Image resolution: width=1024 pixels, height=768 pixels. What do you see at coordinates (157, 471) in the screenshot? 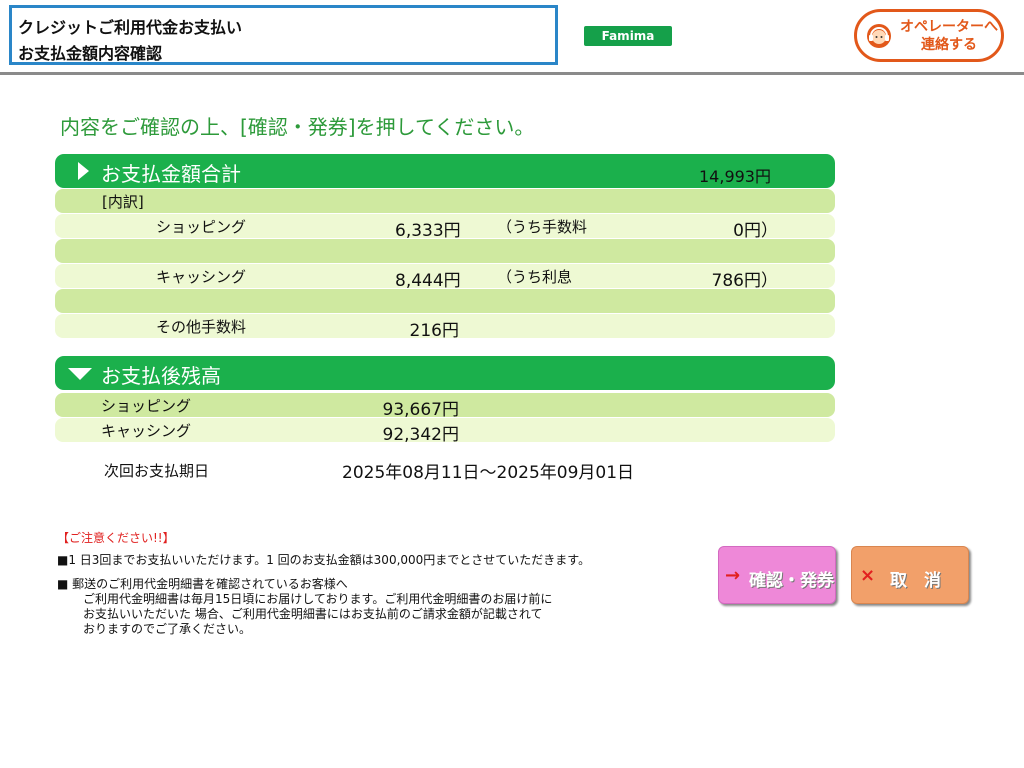
I see `next-payment-label: 次回お支払期日` at bounding box center [157, 471].